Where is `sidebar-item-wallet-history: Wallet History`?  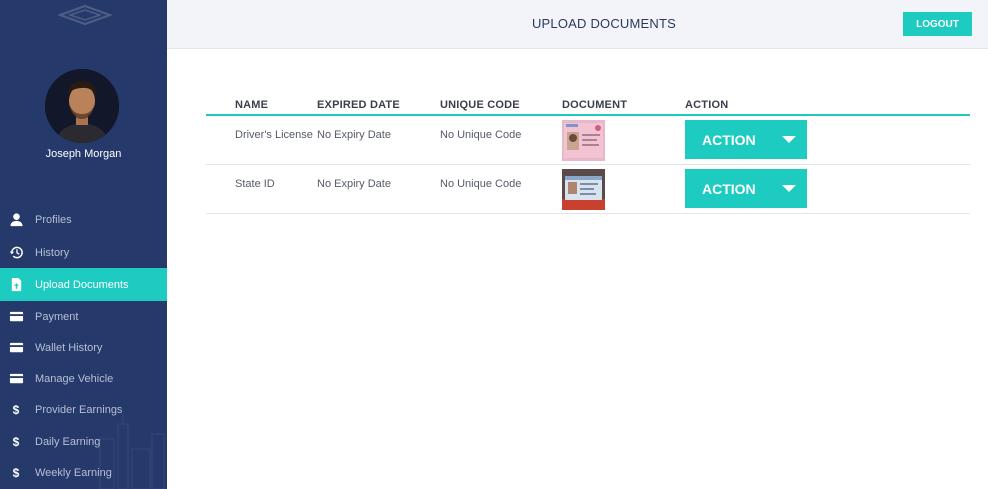 sidebar-item-wallet-history: Wallet History is located at coordinates (83, 347).